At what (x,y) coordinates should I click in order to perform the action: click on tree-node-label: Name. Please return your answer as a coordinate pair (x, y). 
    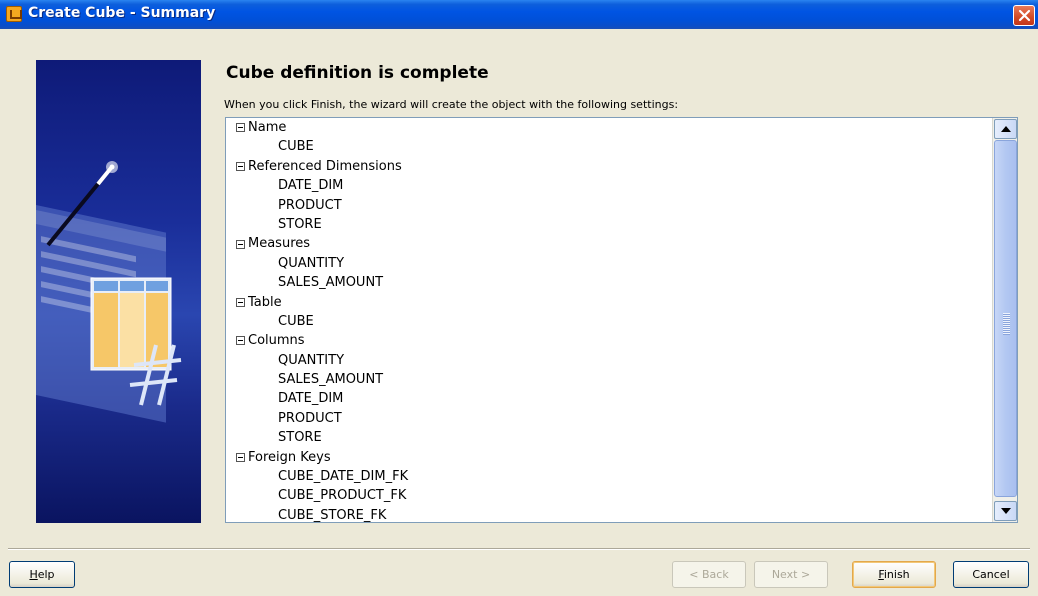
    Looking at the image, I should click on (267, 127).